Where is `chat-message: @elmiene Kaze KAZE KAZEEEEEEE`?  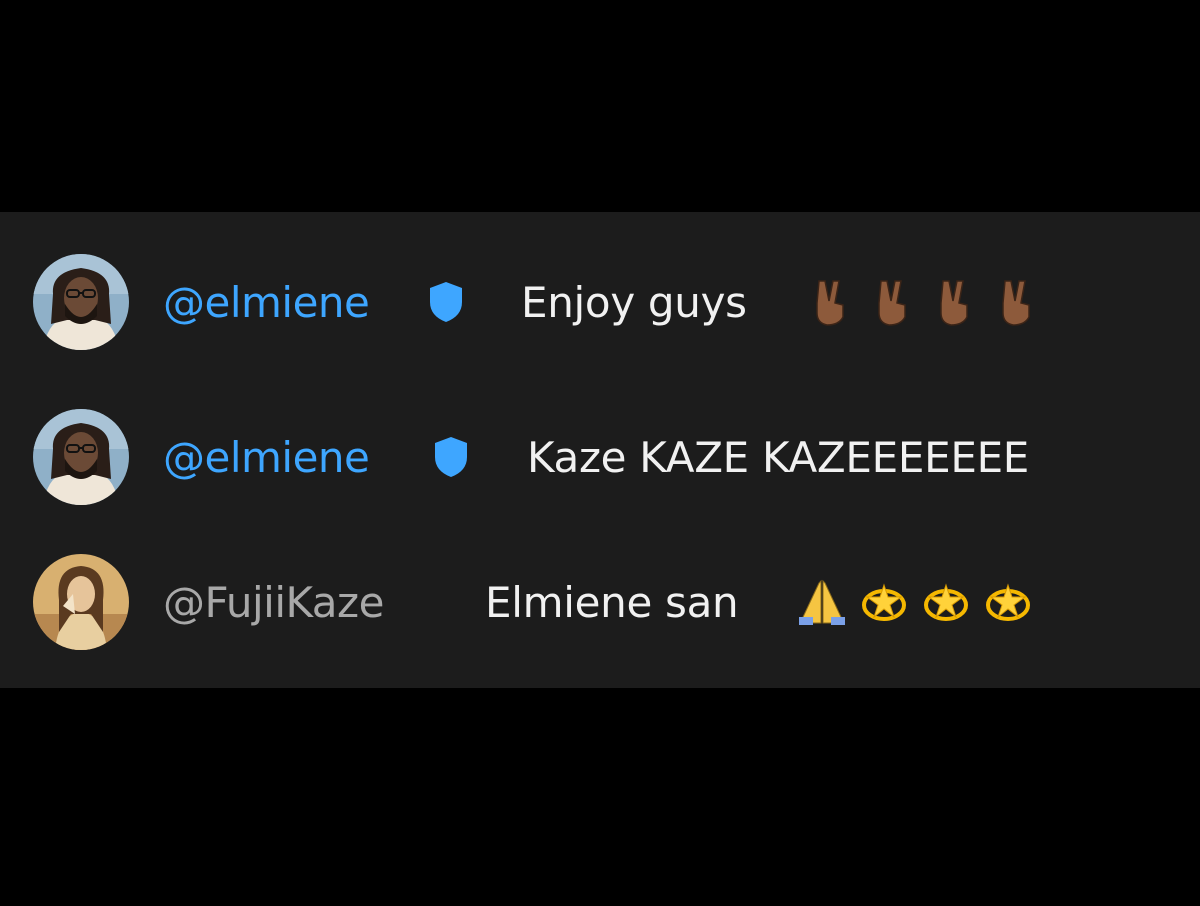
chat-message: @elmiene Kaze KAZE KAZEEEEEEE is located at coordinates (600, 457).